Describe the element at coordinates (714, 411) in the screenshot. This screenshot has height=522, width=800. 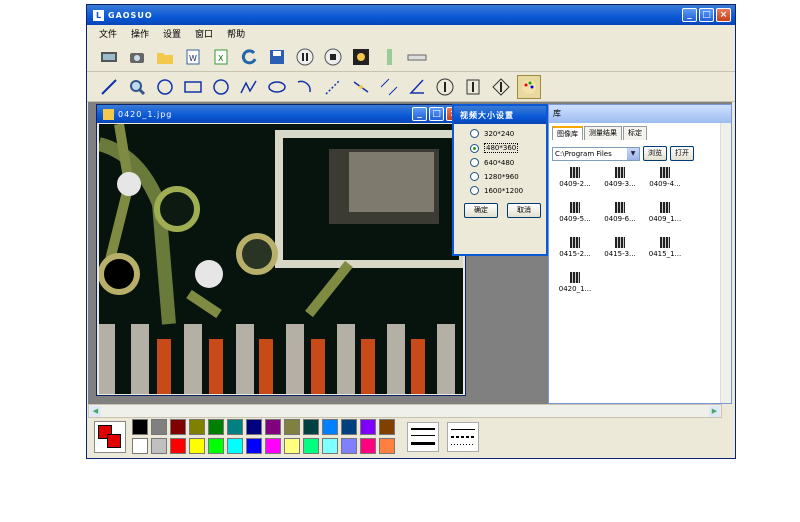
I see `scroll-right-icon: ▶` at that location.